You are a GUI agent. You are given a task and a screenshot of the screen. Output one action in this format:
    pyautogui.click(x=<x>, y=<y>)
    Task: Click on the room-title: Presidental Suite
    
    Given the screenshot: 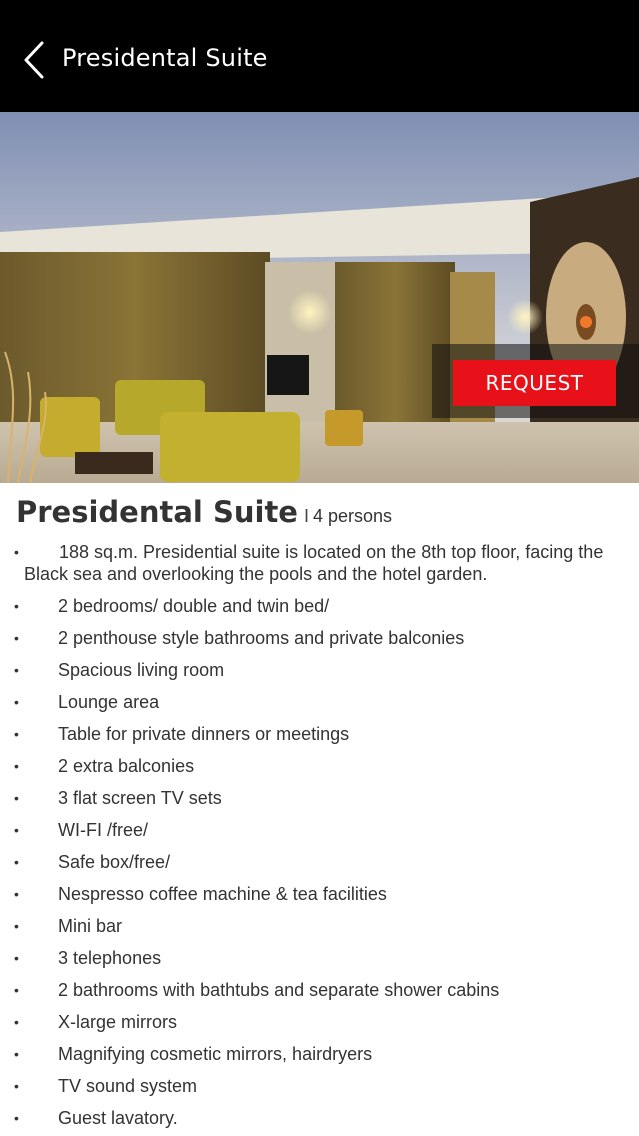 What is the action you would take?
    pyautogui.click(x=157, y=512)
    